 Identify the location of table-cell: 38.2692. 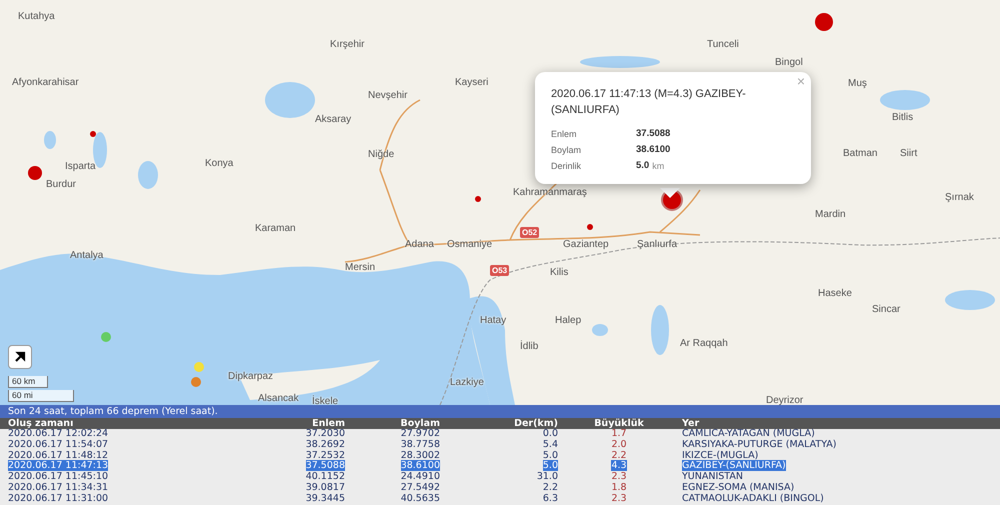
(325, 444).